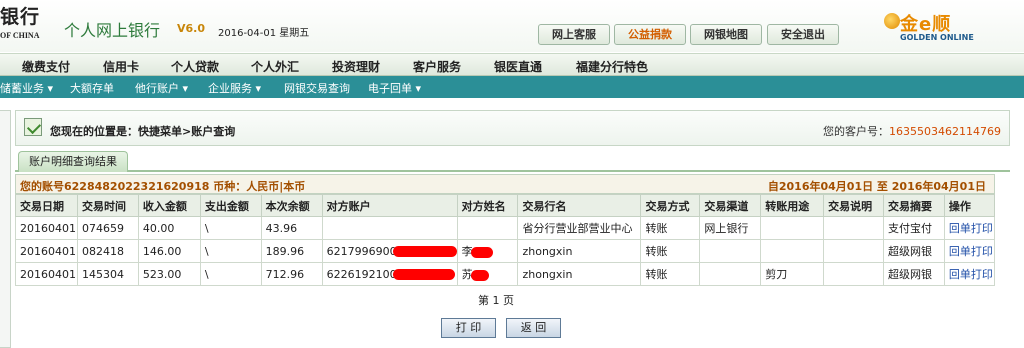 The image size is (1024, 348). Describe the element at coordinates (46, 66) in the screenshot. I see `nav-item-payment: 缴费支付` at that location.